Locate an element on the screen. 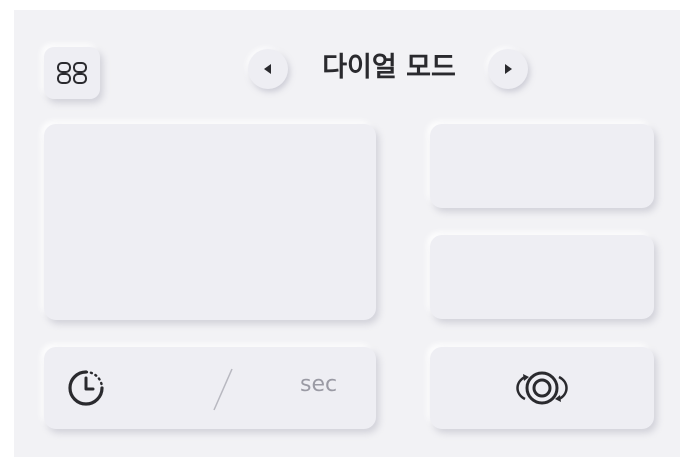 This screenshot has height=476, width=700. timer-unit: sec is located at coordinates (319, 384).